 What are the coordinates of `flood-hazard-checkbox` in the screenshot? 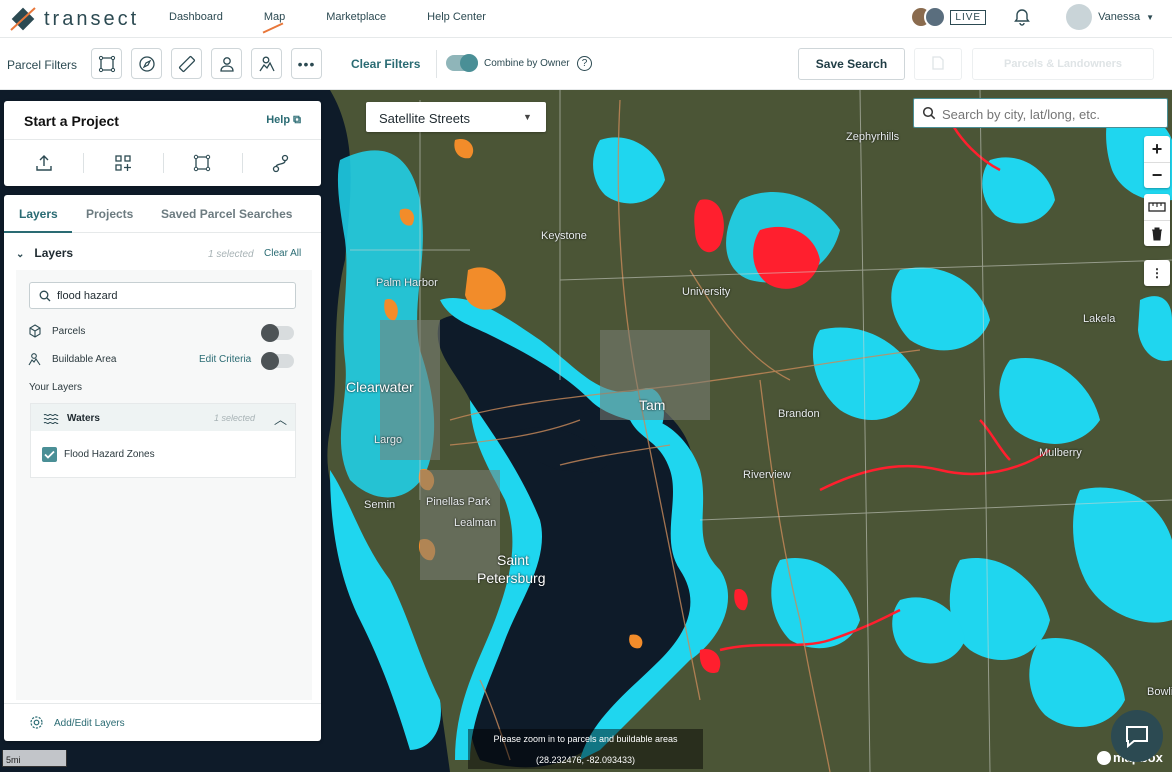 It's located at (49, 454).